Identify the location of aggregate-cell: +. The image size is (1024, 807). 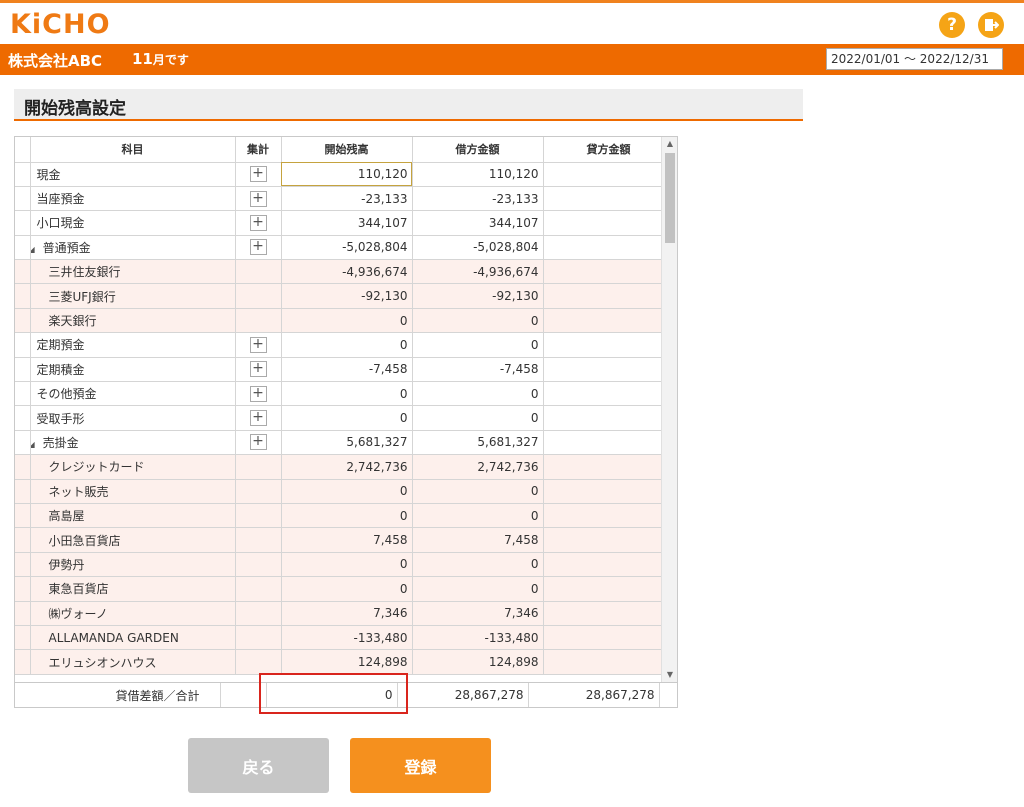
(258, 345).